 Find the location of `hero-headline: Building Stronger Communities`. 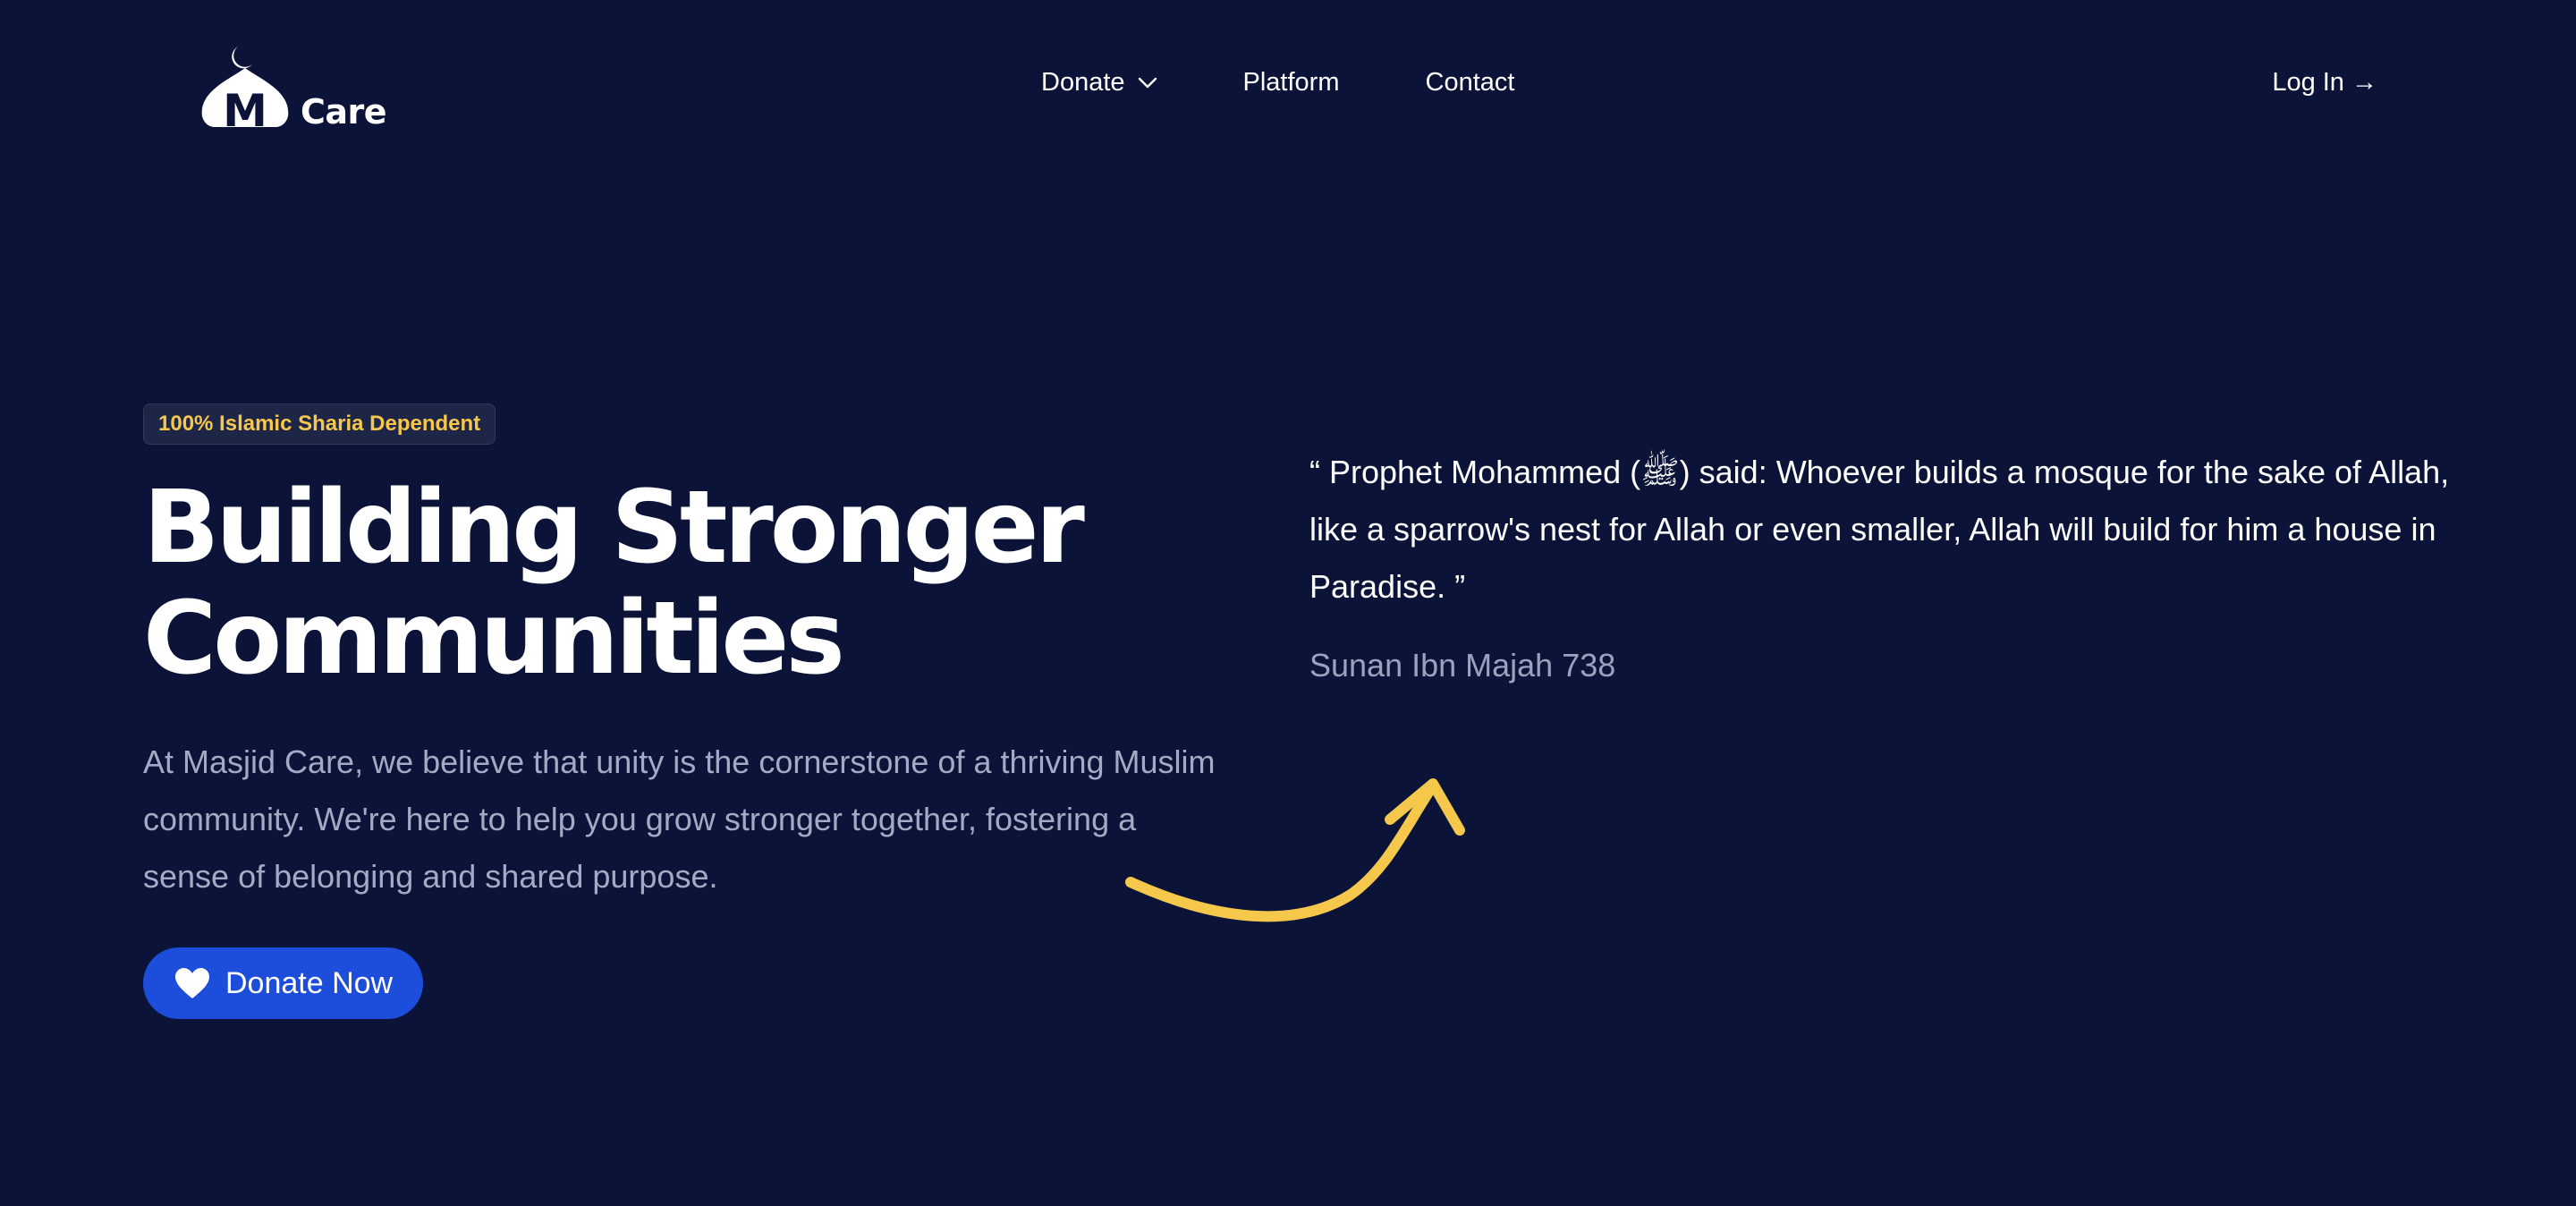

hero-headline: Building Stronger Communities is located at coordinates (614, 583).